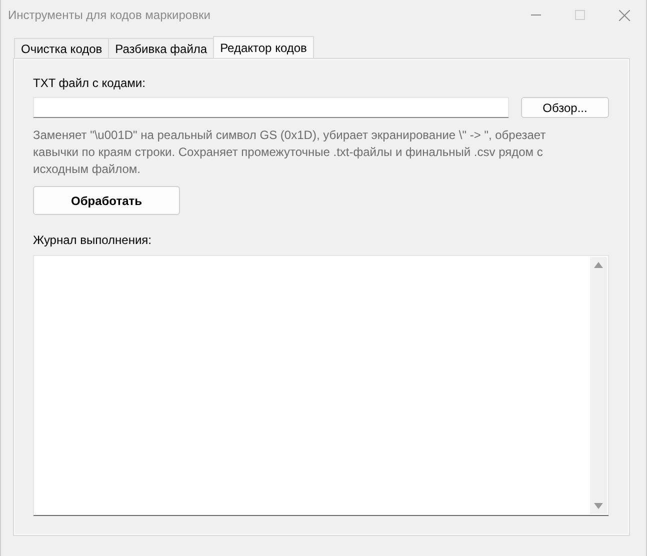  Describe the element at coordinates (89, 83) in the screenshot. I see `field-label: TXT файл с кодами:` at that location.